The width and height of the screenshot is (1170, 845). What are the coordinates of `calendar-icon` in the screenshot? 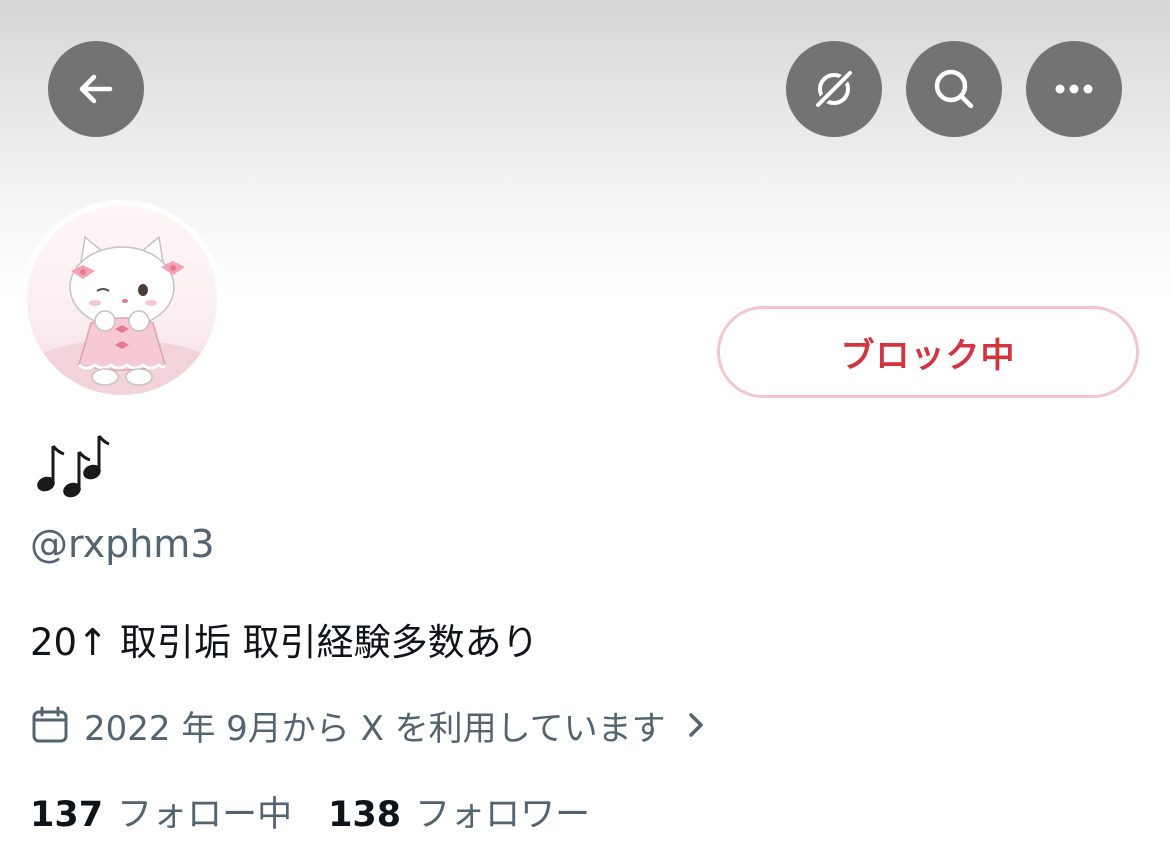 It's located at (50, 724).